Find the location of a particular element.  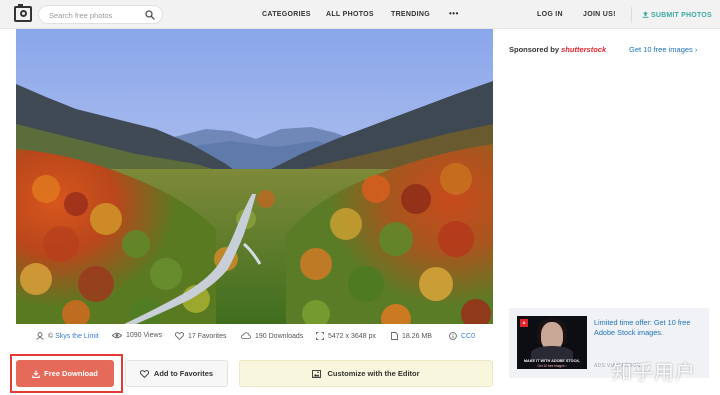

heart-outline-icon is located at coordinates (144, 373).